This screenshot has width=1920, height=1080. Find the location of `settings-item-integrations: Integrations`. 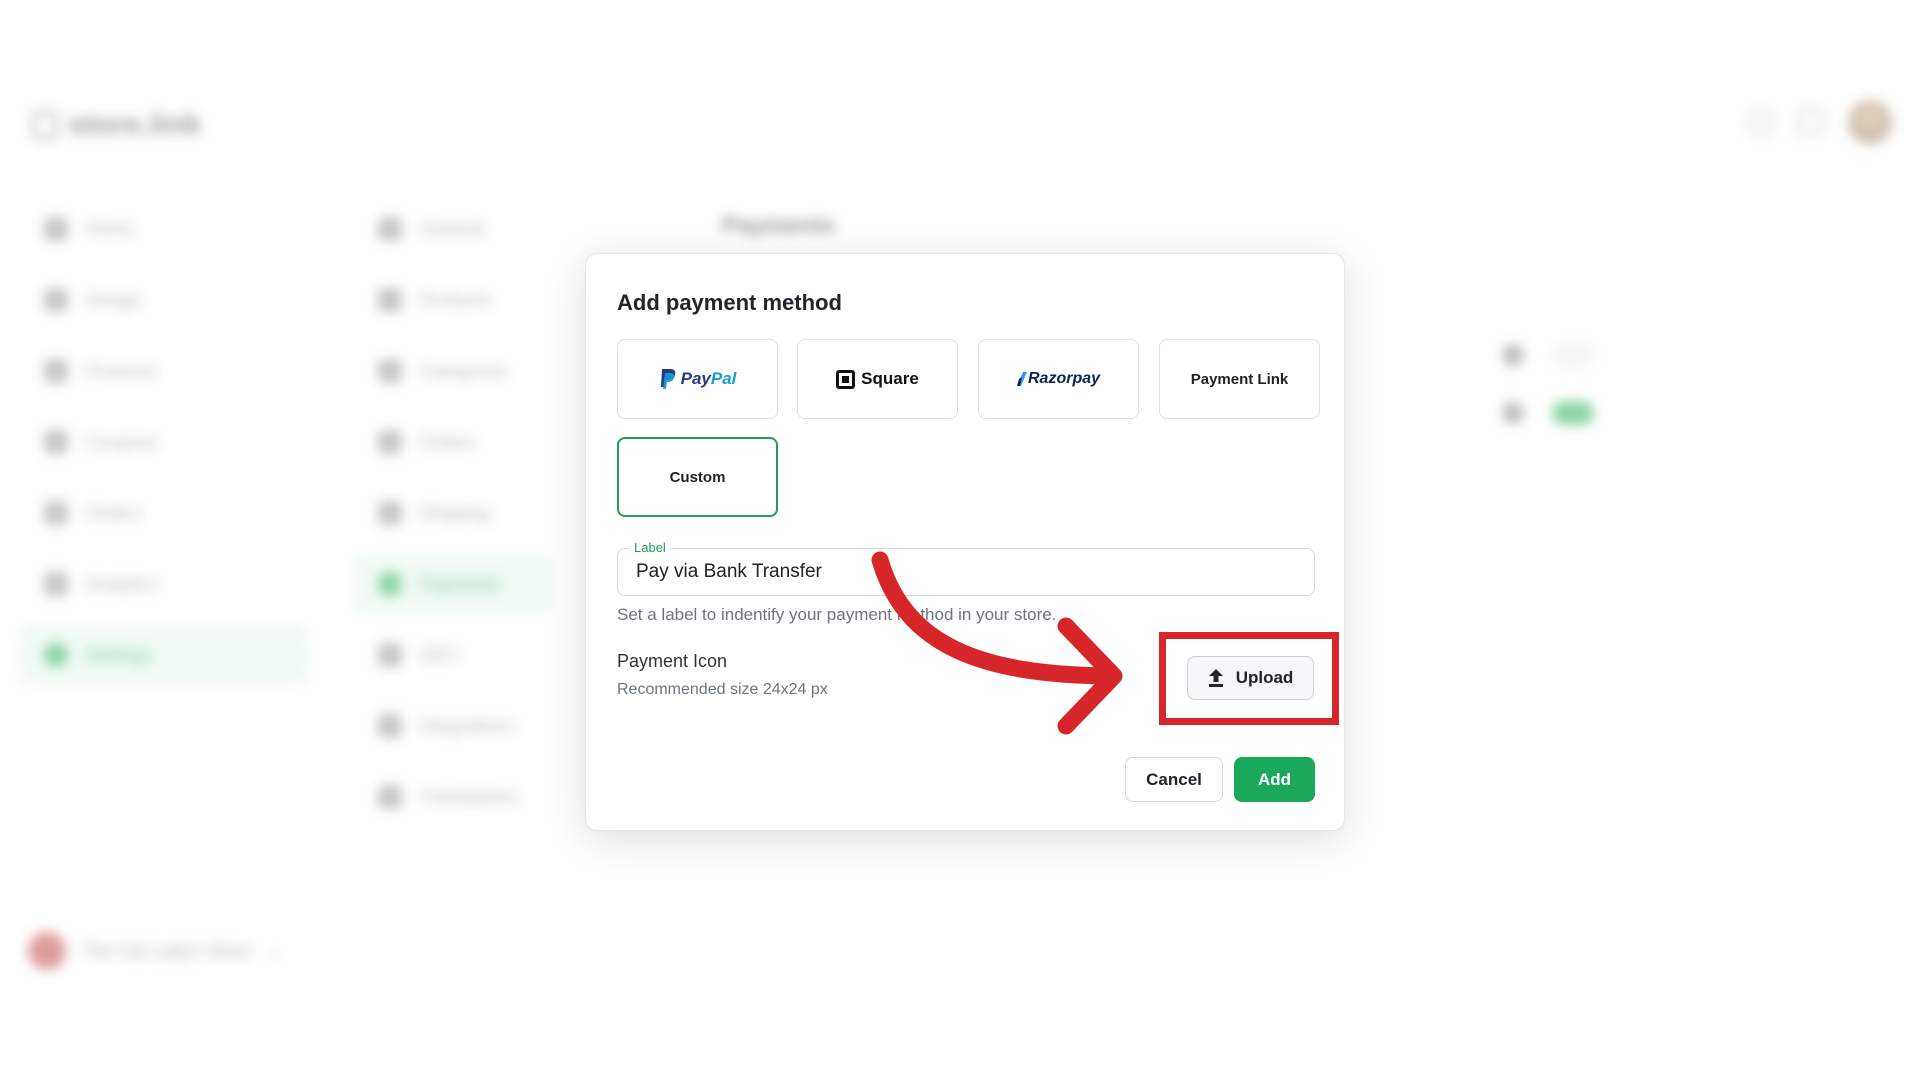

settings-item-integrations: Integrations is located at coordinates (454, 726).